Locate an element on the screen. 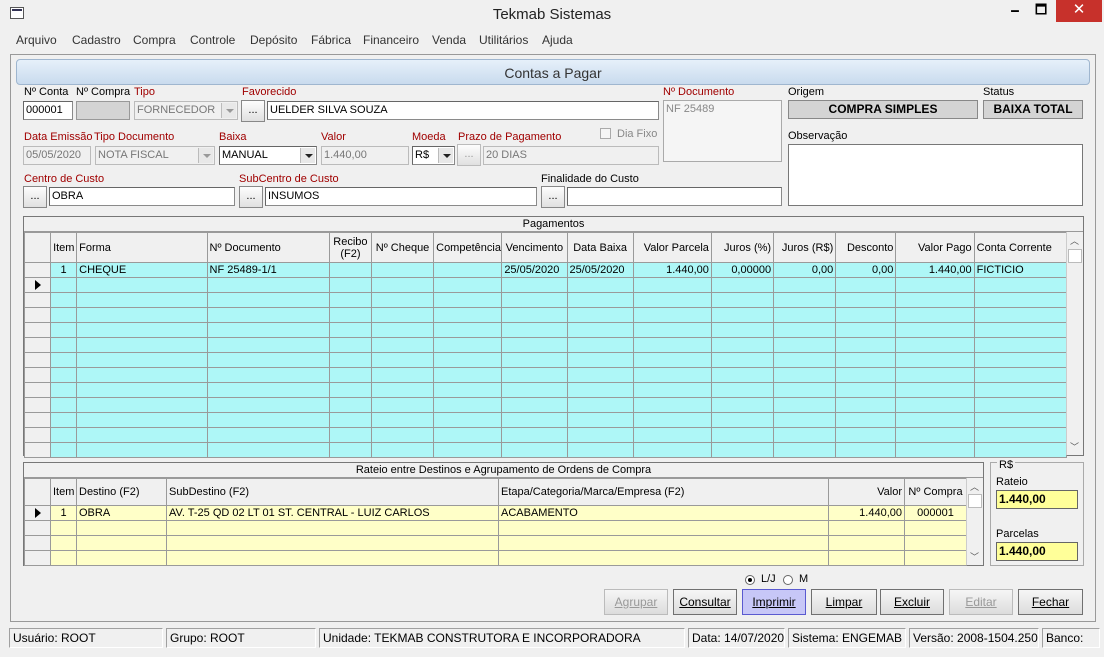  col-cheque: Nº Cheque is located at coordinates (402, 247).